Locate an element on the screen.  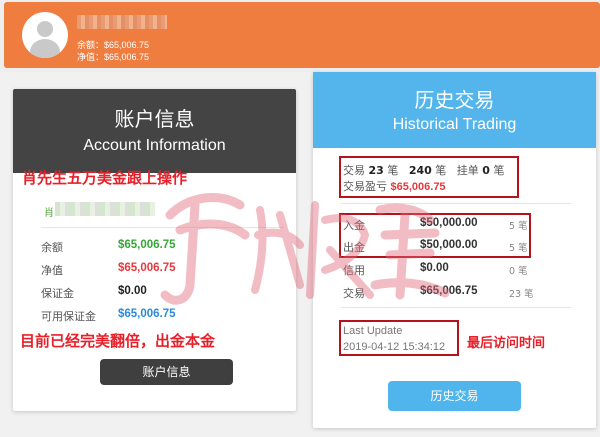
account-title-cn: 账户信息 is located at coordinates (154, 119).